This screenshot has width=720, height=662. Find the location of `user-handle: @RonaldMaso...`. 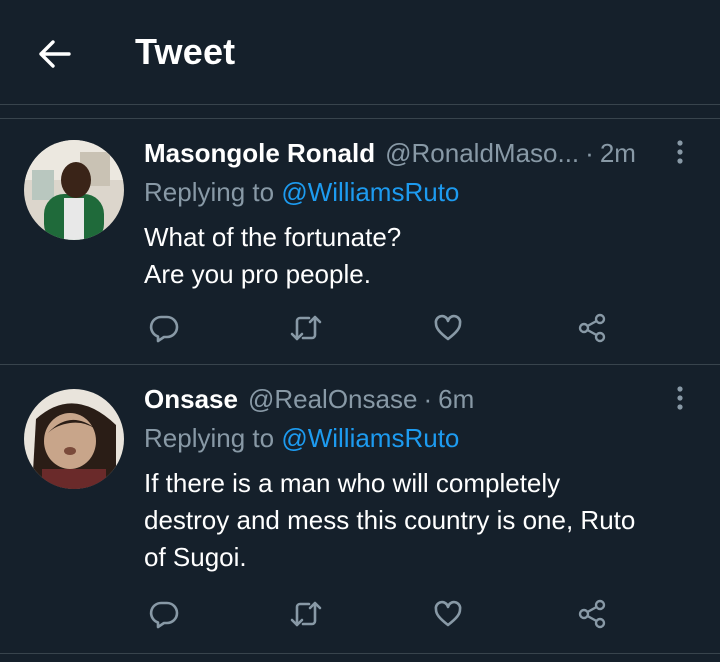

user-handle: @RonaldMaso... is located at coordinates (482, 153).